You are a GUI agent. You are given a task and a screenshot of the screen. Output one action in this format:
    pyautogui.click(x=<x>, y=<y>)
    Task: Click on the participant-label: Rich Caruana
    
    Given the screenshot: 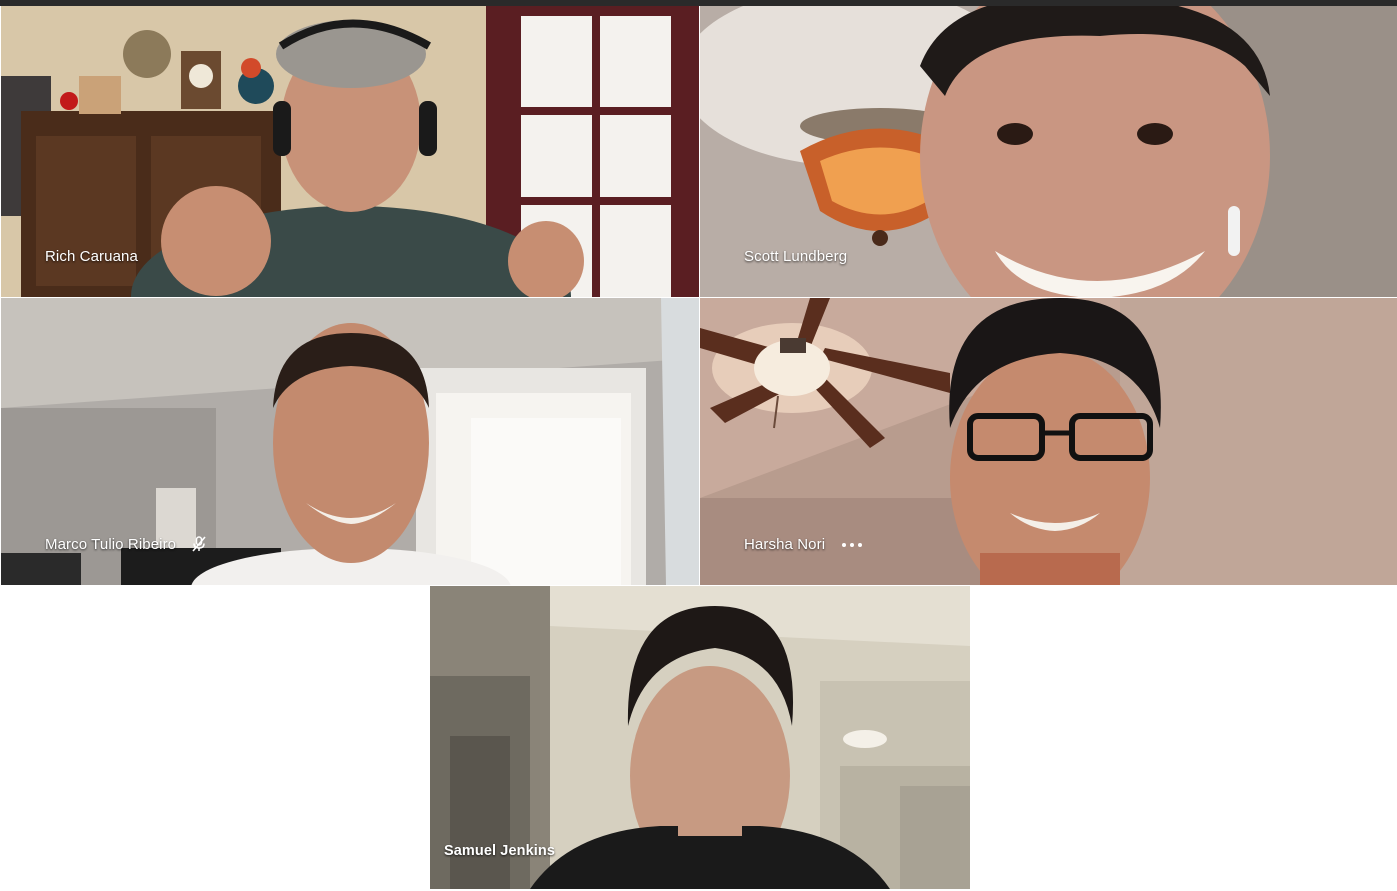 What is the action you would take?
    pyautogui.click(x=91, y=256)
    